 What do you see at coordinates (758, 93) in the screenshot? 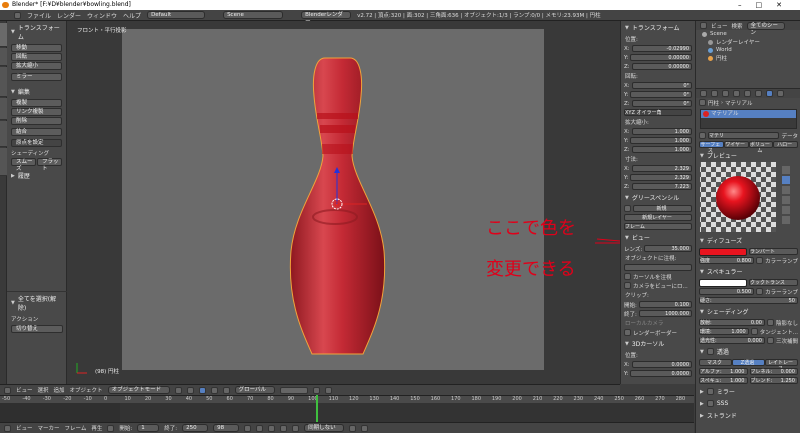
I see `modifier-tab-icon` at bounding box center [758, 93].